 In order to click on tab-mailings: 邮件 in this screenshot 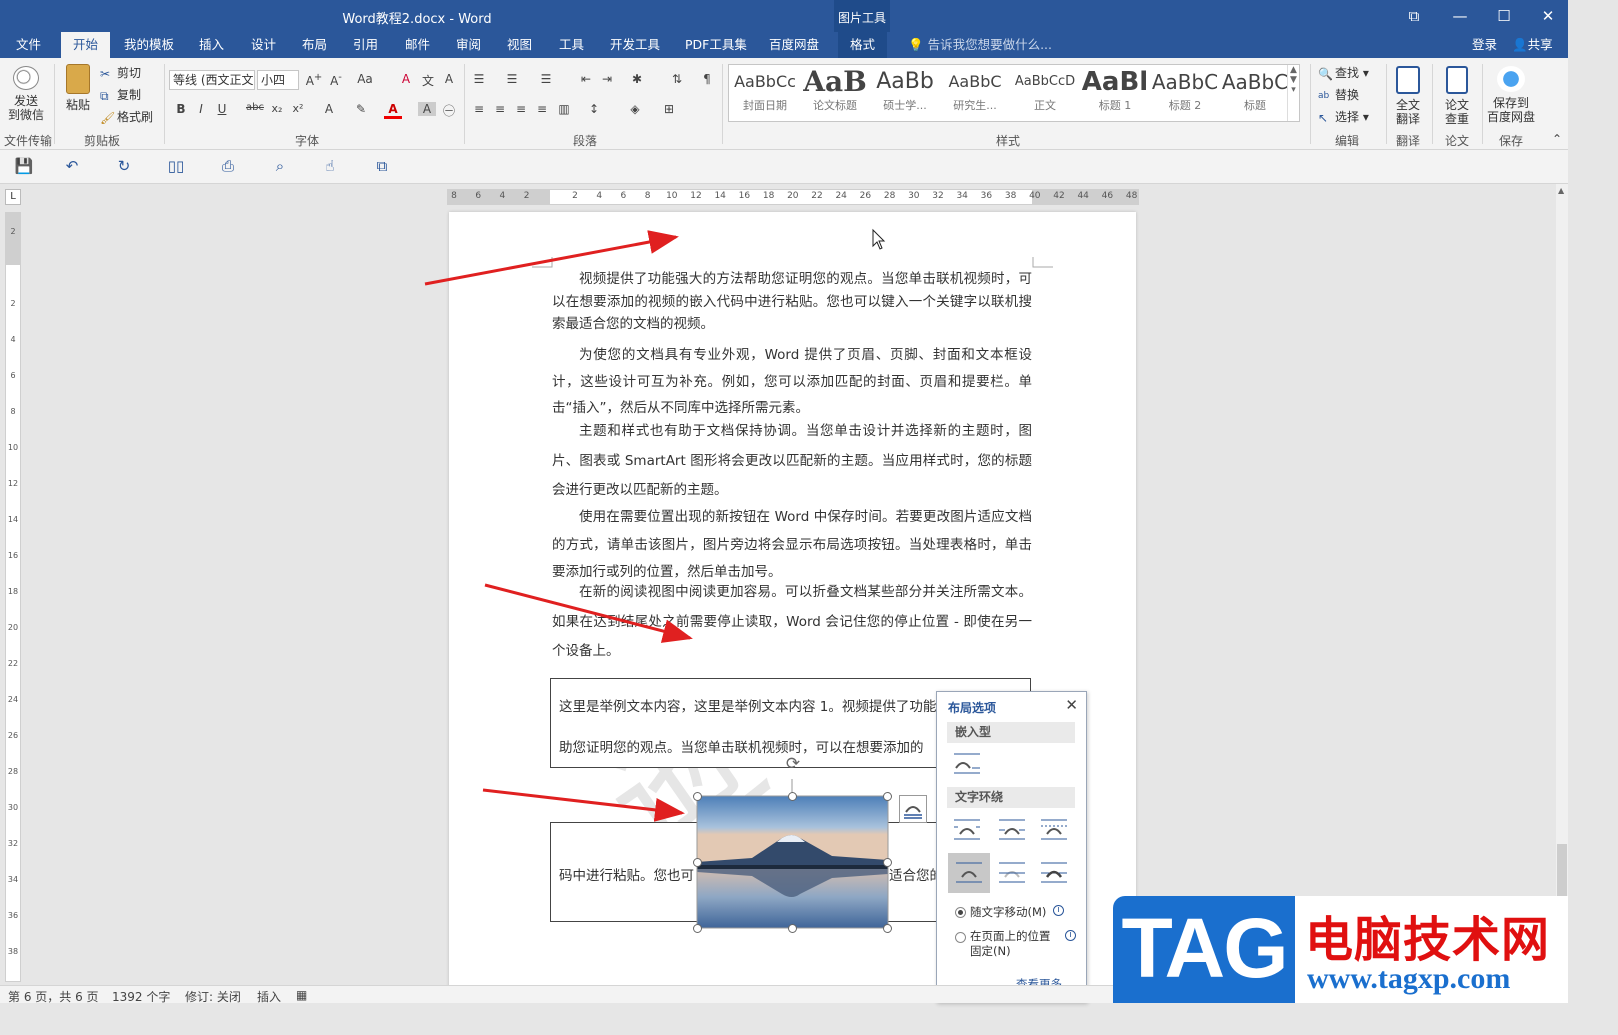, I will do `click(417, 45)`.